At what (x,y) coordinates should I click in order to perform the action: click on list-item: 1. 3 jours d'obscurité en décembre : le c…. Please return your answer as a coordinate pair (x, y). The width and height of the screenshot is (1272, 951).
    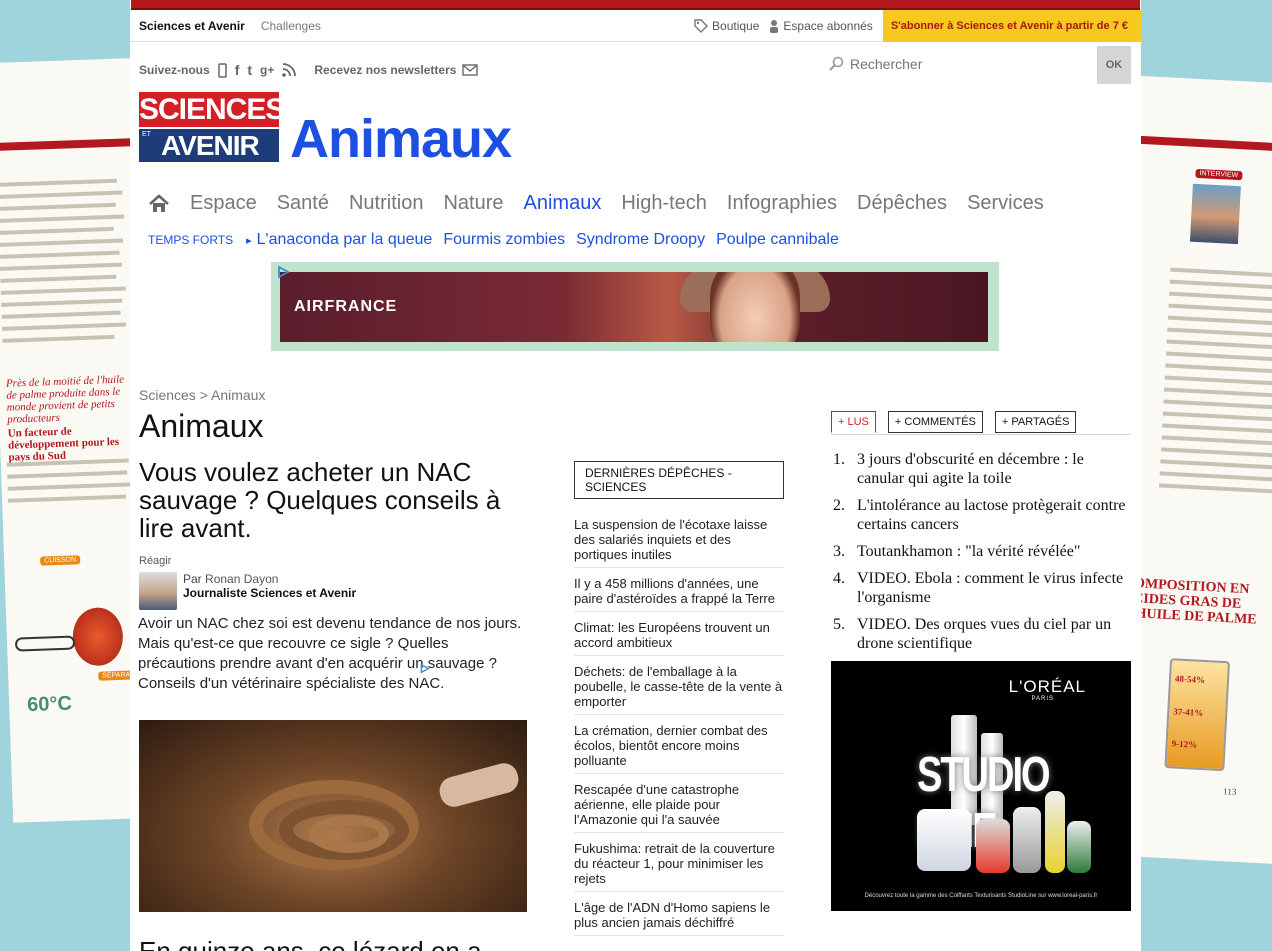
    Looking at the image, I should click on (983, 469).